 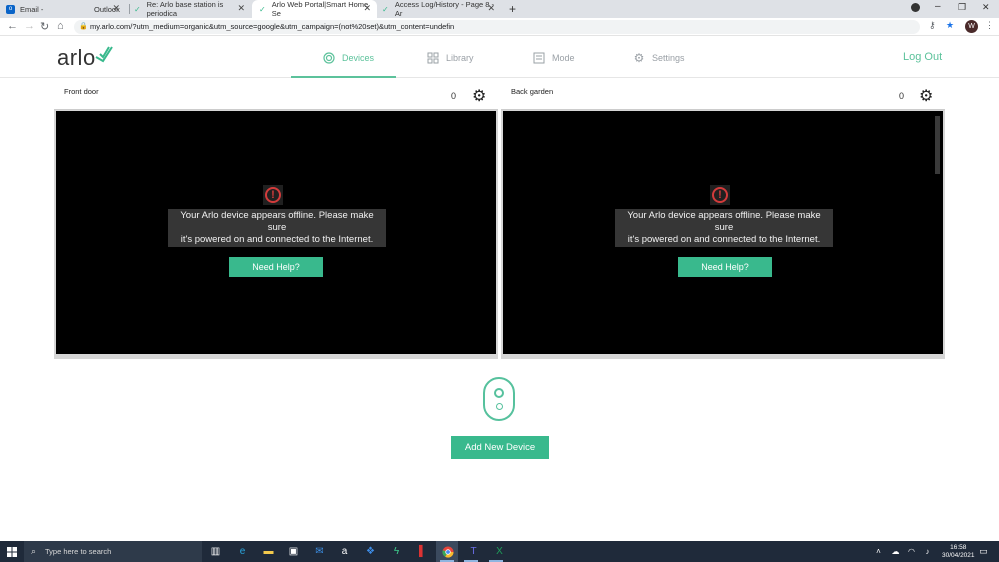 What do you see at coordinates (512, 9) in the screenshot?
I see `new-tab-button: +` at bounding box center [512, 9].